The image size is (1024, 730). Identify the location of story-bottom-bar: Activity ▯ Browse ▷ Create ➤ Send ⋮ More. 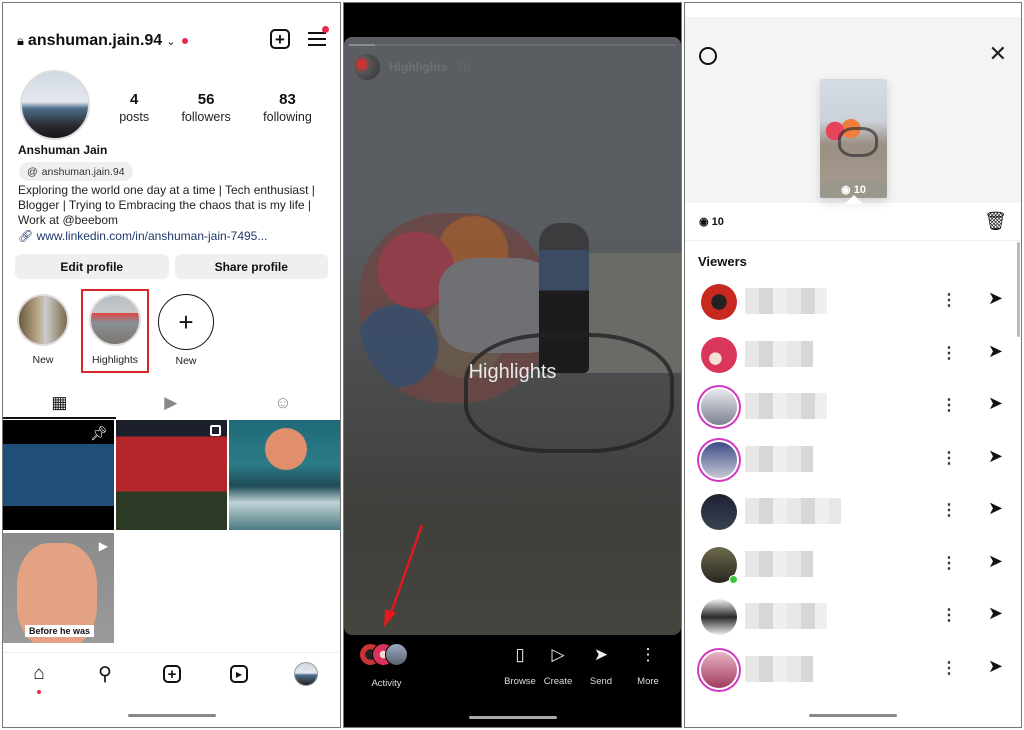
(512, 681).